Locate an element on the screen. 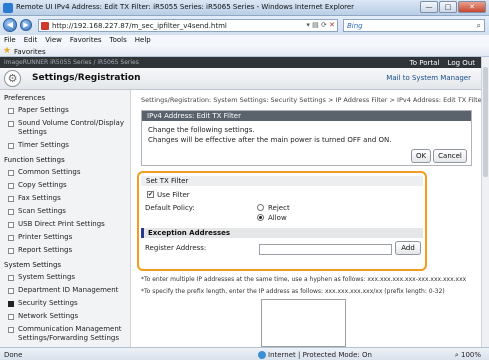  sidebar-item-usb-direct-print: USB Direct Print Settings is located at coordinates (65, 224).